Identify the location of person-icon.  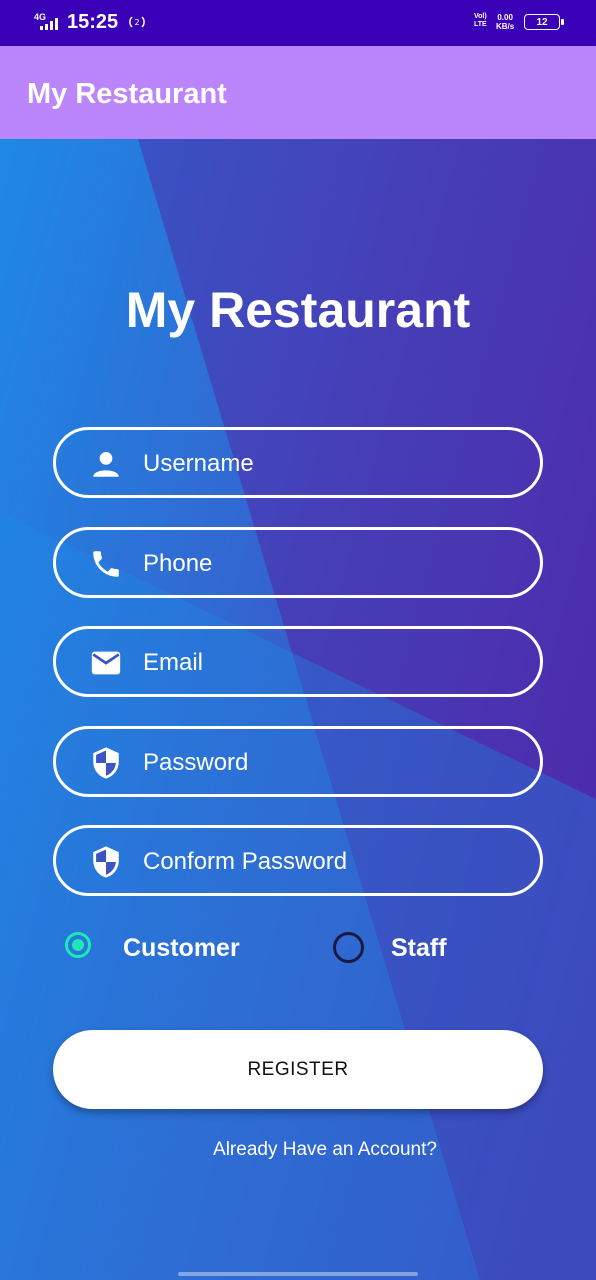
(106, 464).